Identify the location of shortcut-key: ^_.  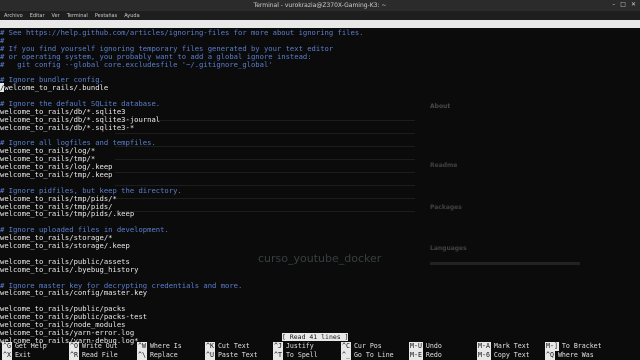
(346, 355).